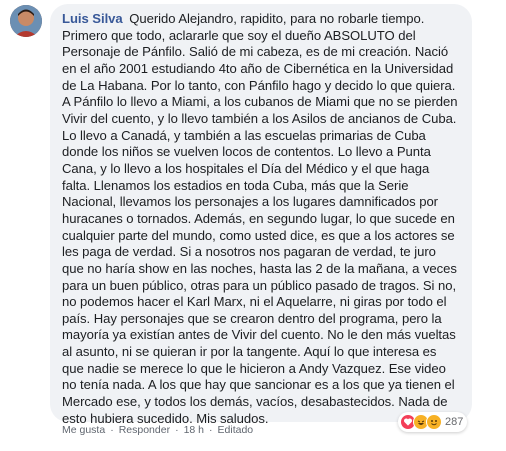  What do you see at coordinates (83, 430) in the screenshot?
I see `like-button: Me gusta` at bounding box center [83, 430].